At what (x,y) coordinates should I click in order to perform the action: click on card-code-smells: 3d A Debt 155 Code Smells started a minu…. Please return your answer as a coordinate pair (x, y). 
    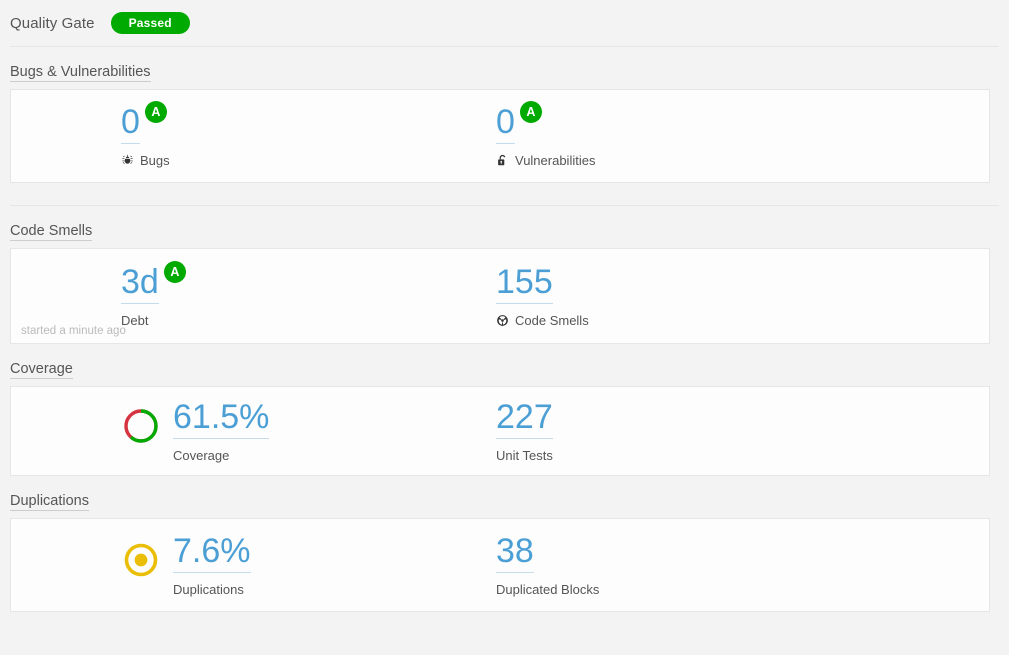
    Looking at the image, I should click on (500, 296).